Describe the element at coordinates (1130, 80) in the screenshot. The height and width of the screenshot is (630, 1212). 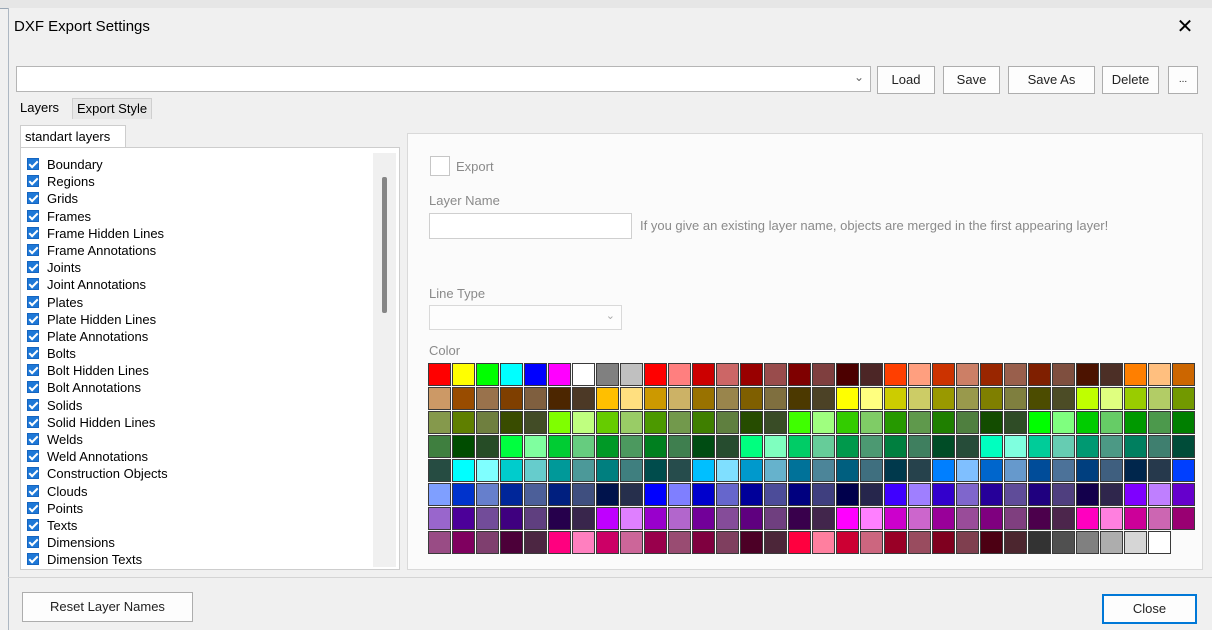
I see `delete-button: Delete` at that location.